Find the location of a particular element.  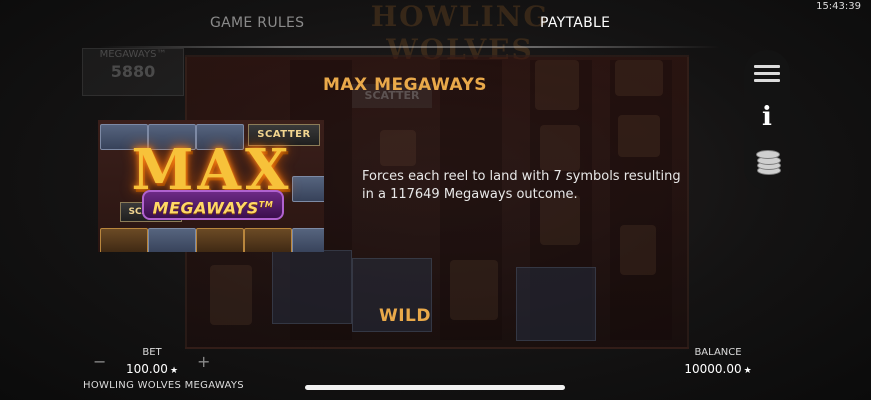

tab-paytable: PAYTABLE is located at coordinates (575, 23).